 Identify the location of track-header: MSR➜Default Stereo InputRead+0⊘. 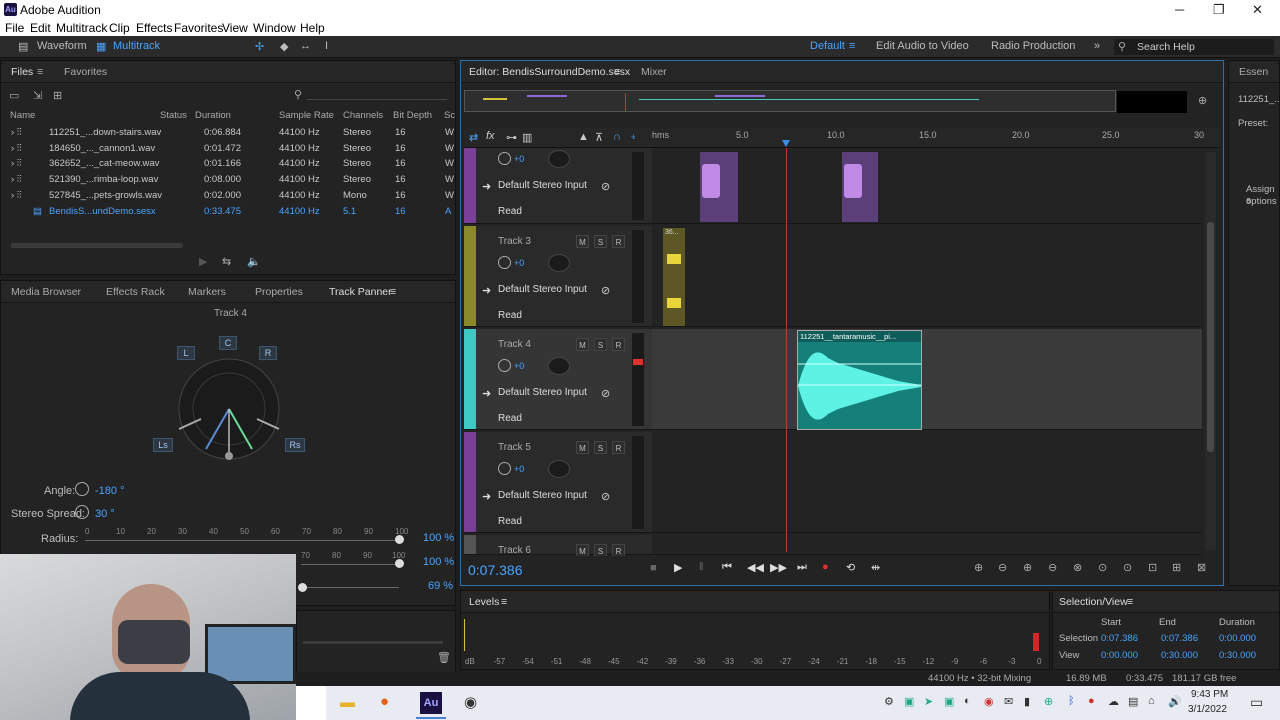
(558, 186).